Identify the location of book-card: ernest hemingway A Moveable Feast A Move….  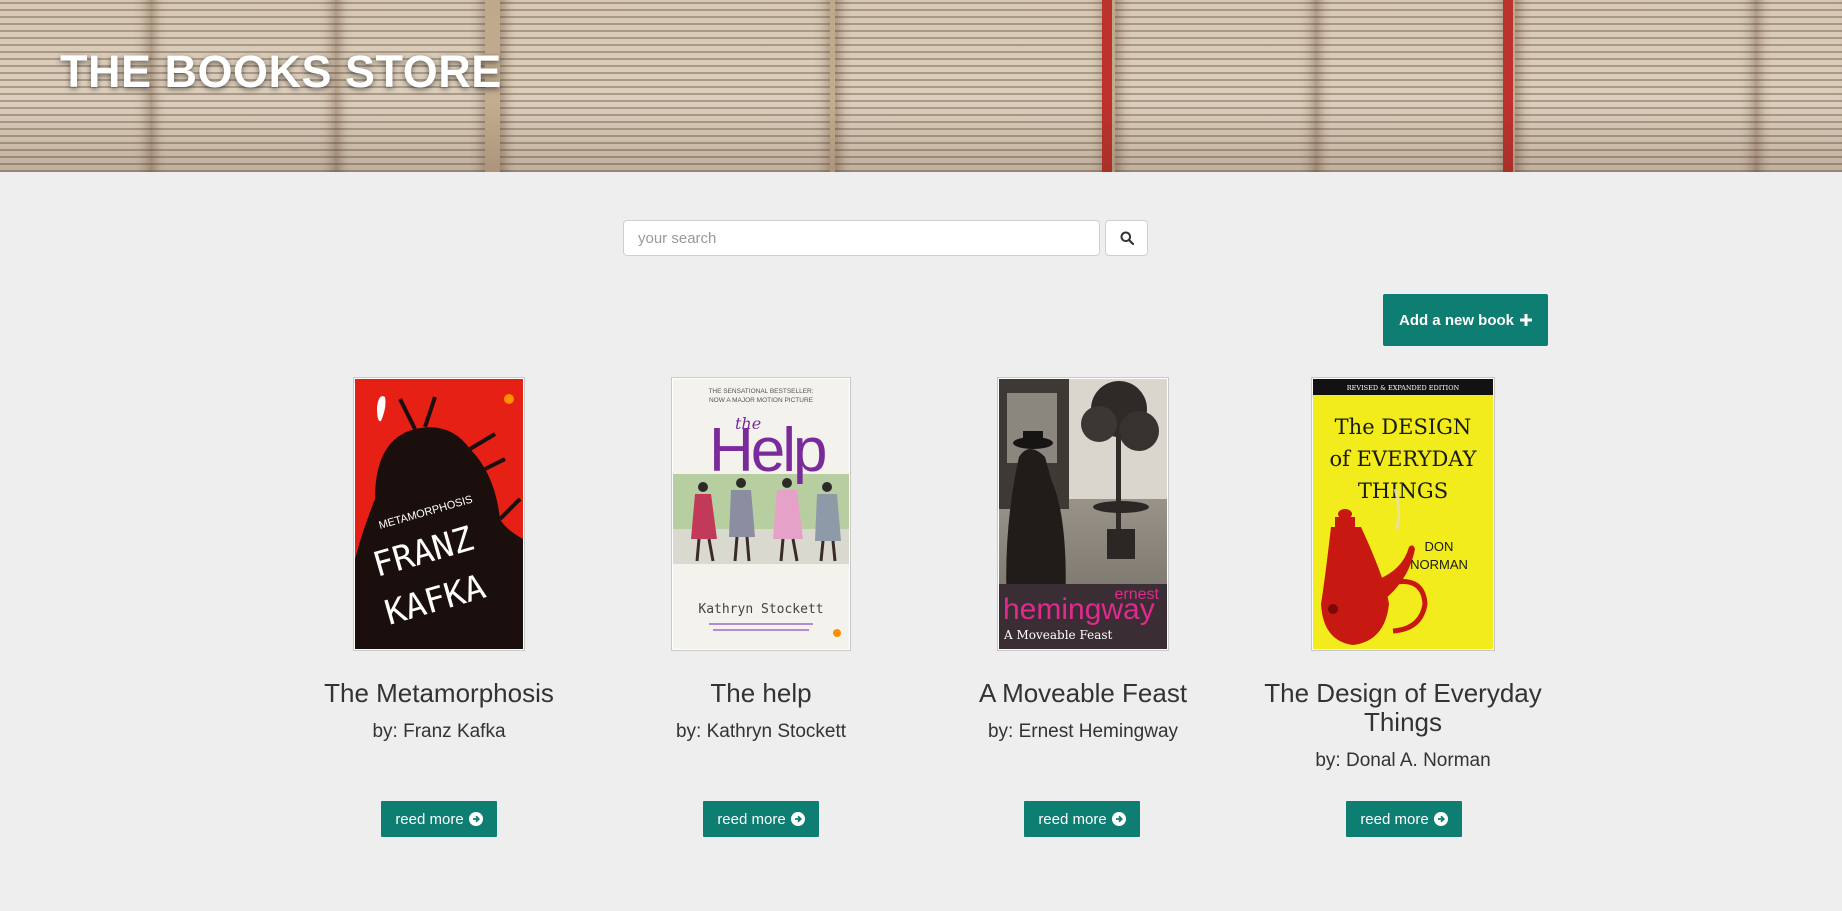
(1083, 559).